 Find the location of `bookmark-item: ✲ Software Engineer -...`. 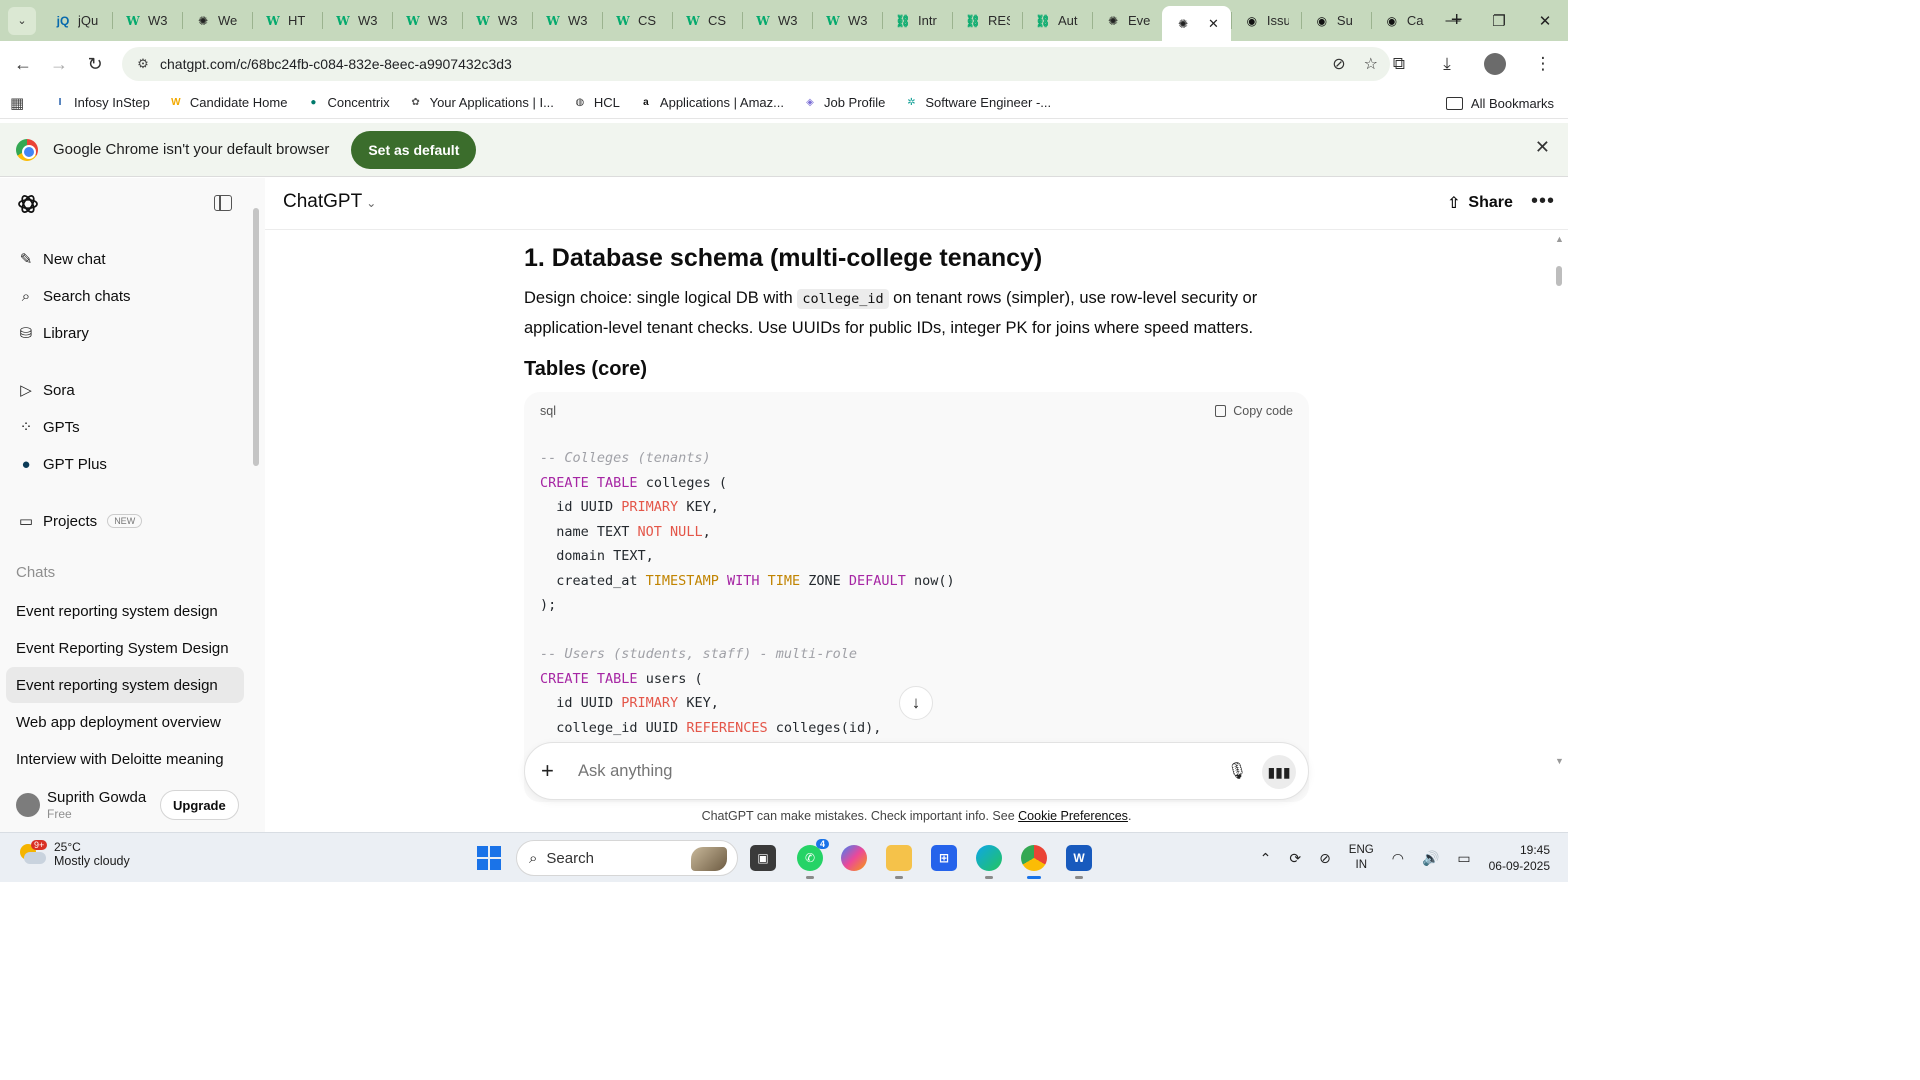

bookmark-item: ✲ Software Engineer -... is located at coordinates (977, 103).